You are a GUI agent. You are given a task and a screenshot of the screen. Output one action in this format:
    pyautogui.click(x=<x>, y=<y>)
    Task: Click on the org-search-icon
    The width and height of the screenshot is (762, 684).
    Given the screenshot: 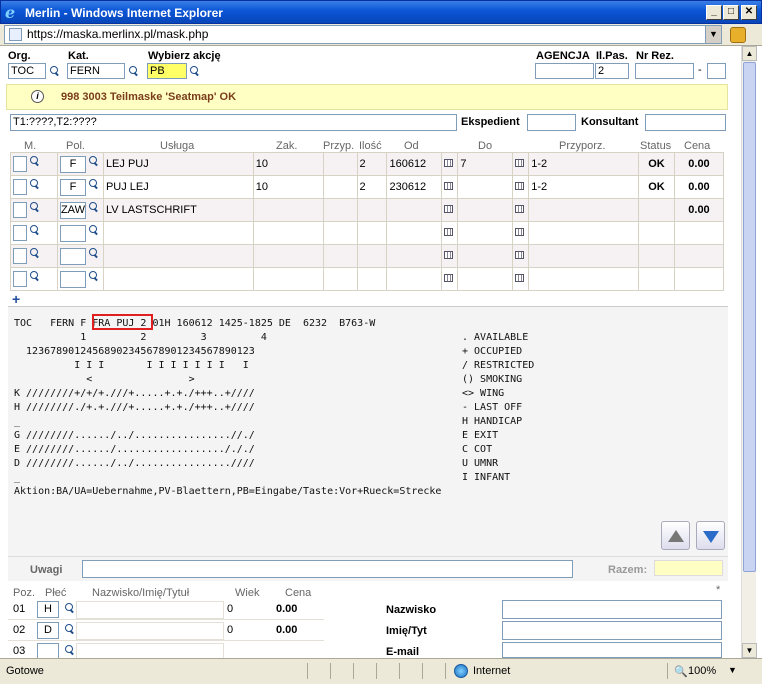 What is the action you would take?
    pyautogui.click(x=55, y=71)
    